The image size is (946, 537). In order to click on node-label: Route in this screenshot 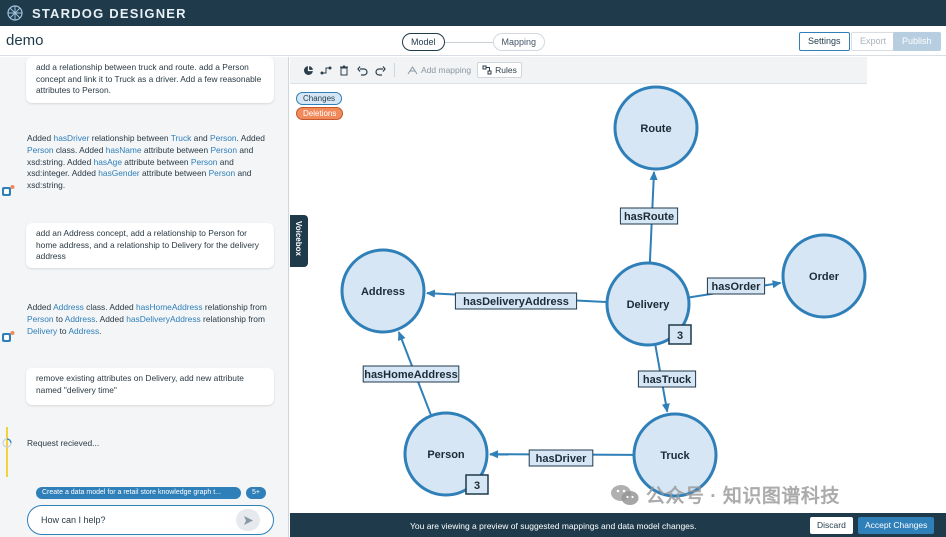, I will do `click(655, 129)`.